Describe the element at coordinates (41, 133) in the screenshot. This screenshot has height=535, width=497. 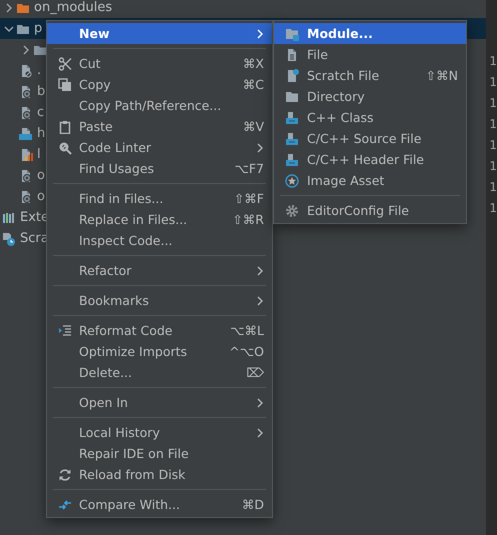
I see `tree-item-label: h` at that location.